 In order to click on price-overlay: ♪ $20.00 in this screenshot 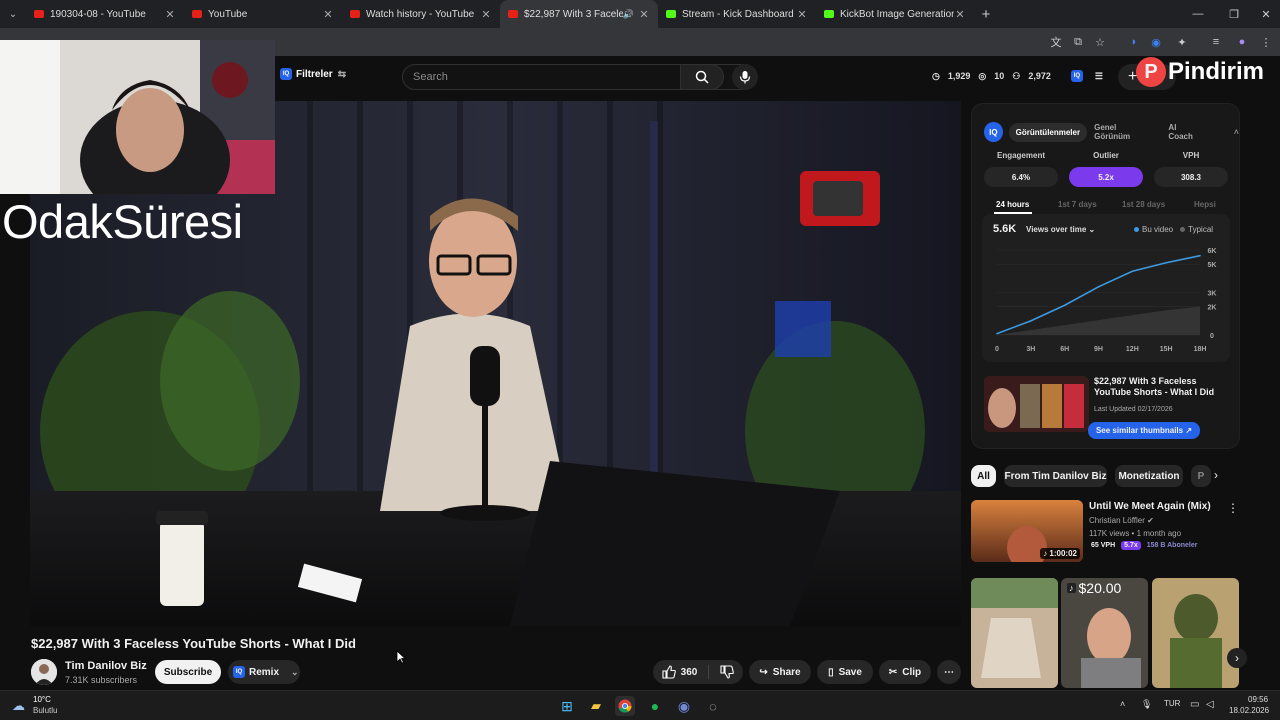, I will do `click(1094, 588)`.